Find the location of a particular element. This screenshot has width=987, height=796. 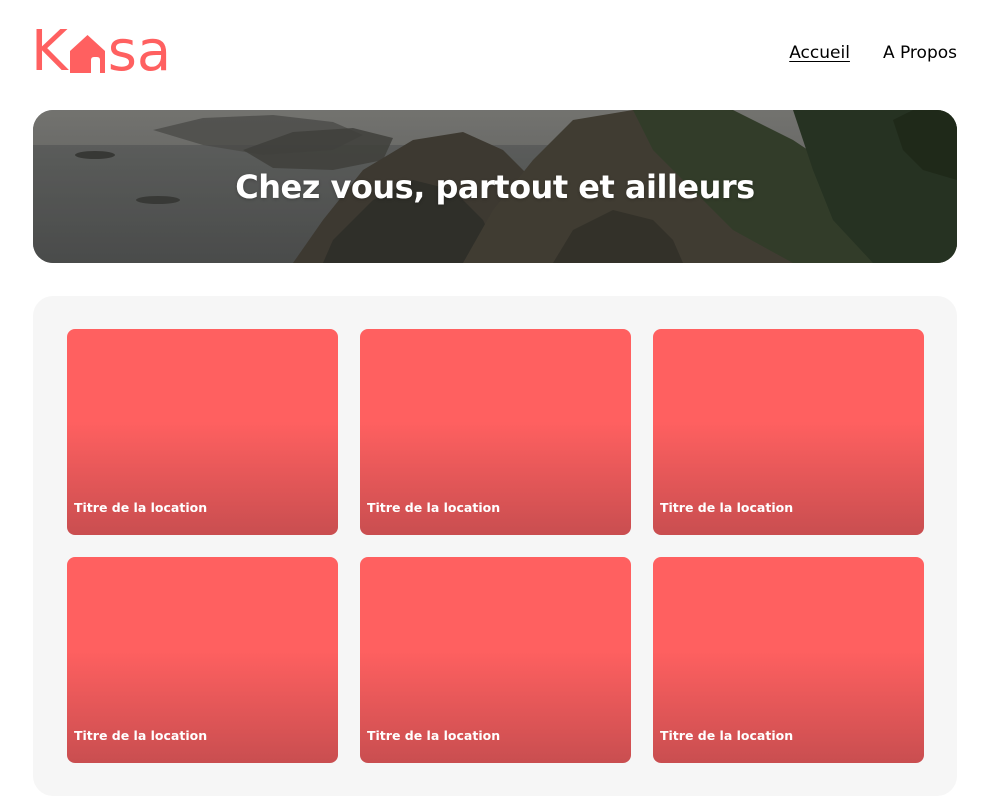

nav-link-a-propos: A Propos is located at coordinates (920, 53).